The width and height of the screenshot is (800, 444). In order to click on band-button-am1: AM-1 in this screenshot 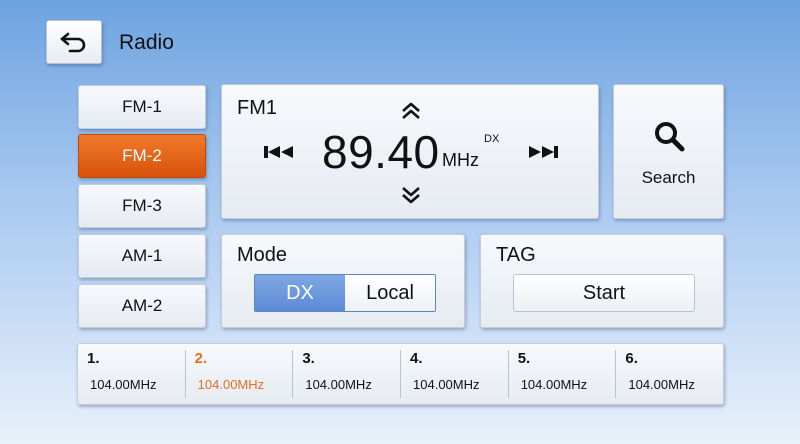, I will do `click(142, 256)`.